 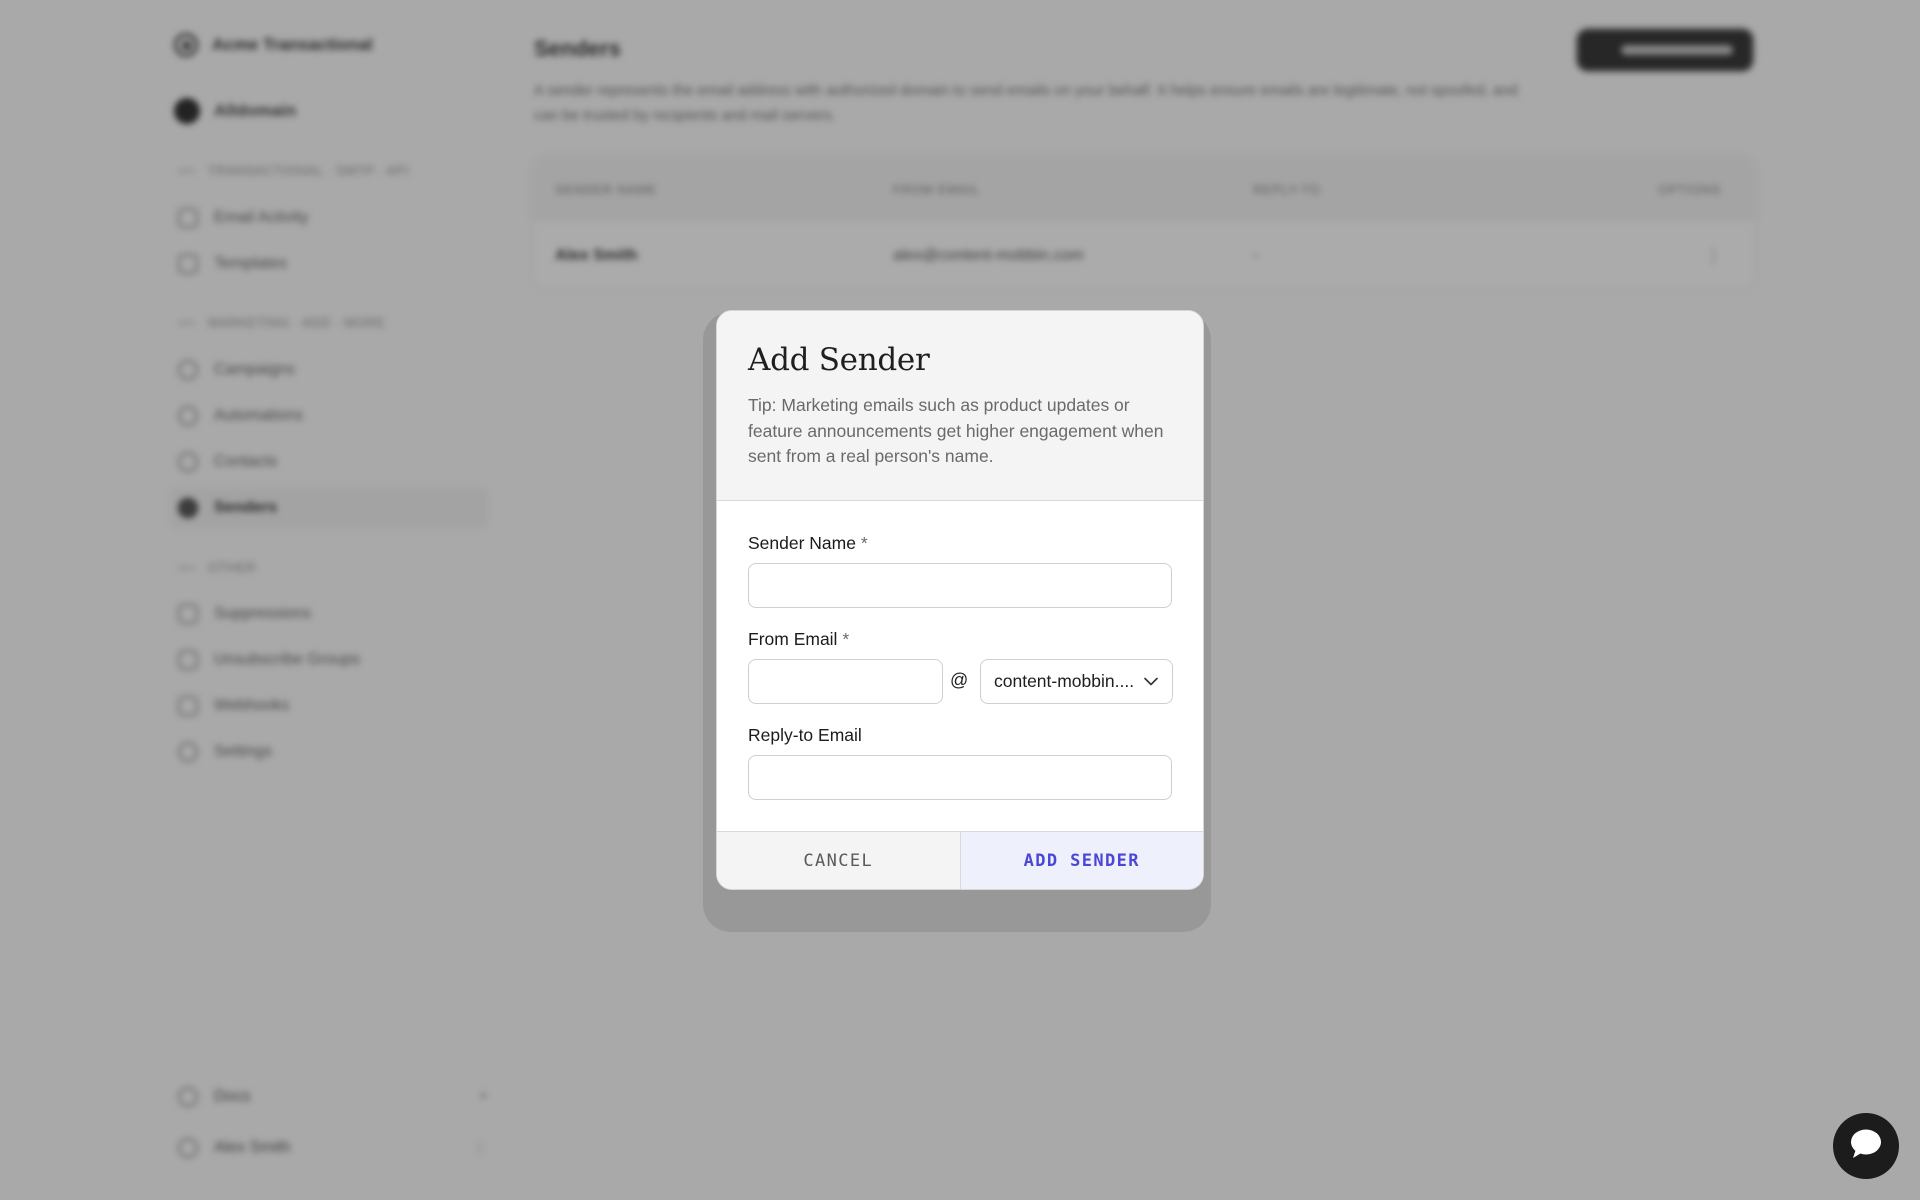 I want to click on chat-bubble-icon, so click(x=1866, y=1146).